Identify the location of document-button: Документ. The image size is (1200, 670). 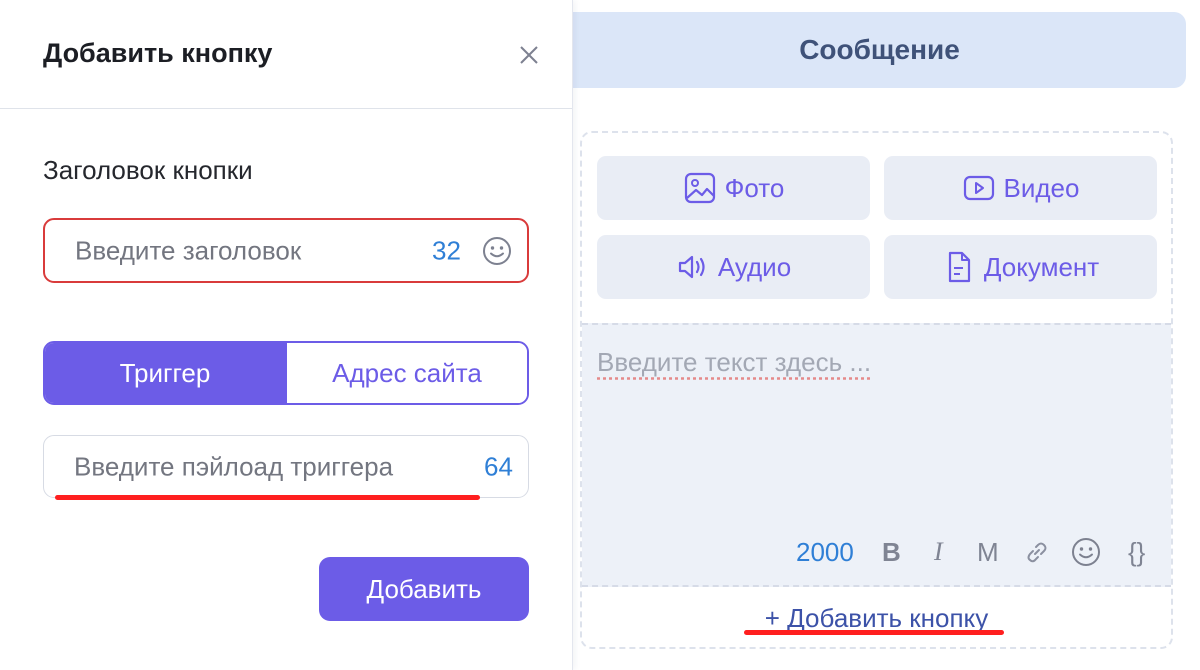
(1020, 267).